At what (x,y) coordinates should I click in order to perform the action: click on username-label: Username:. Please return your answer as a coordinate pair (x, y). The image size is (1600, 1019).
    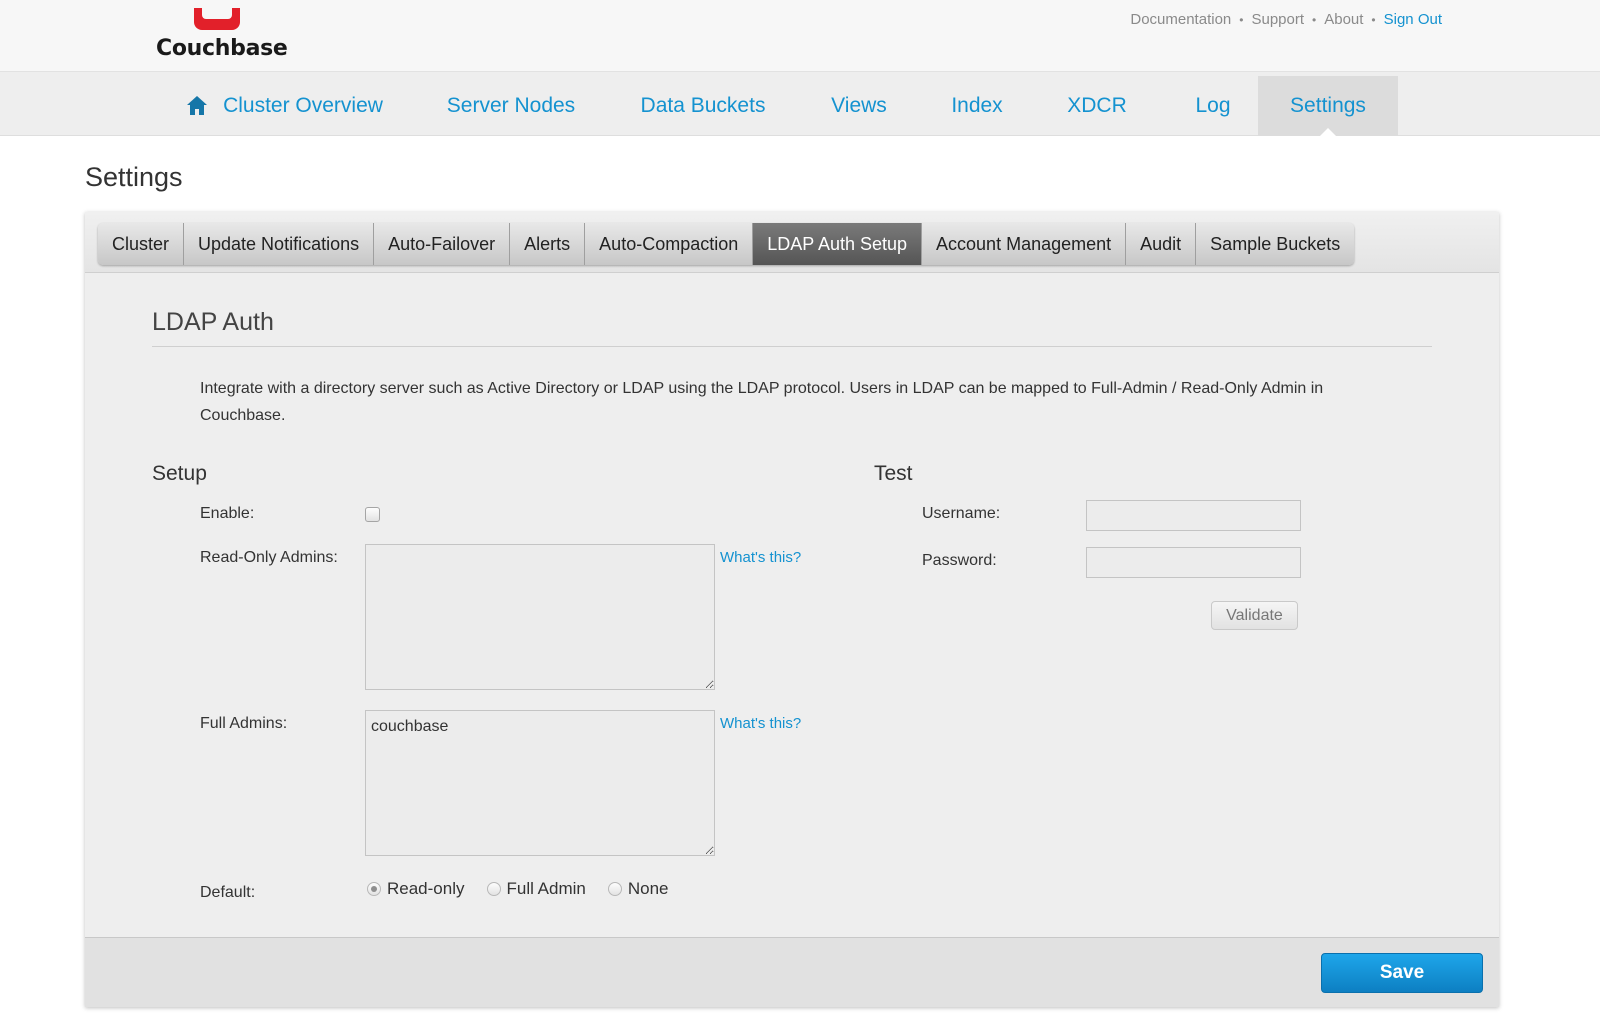
    Looking at the image, I should click on (961, 513).